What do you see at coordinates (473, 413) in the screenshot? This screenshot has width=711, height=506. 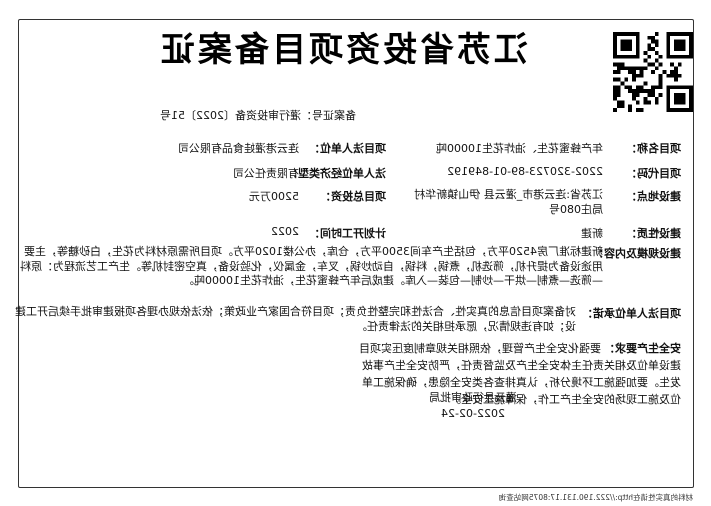 I see `approval-date: 2022-02-24` at bounding box center [473, 413].